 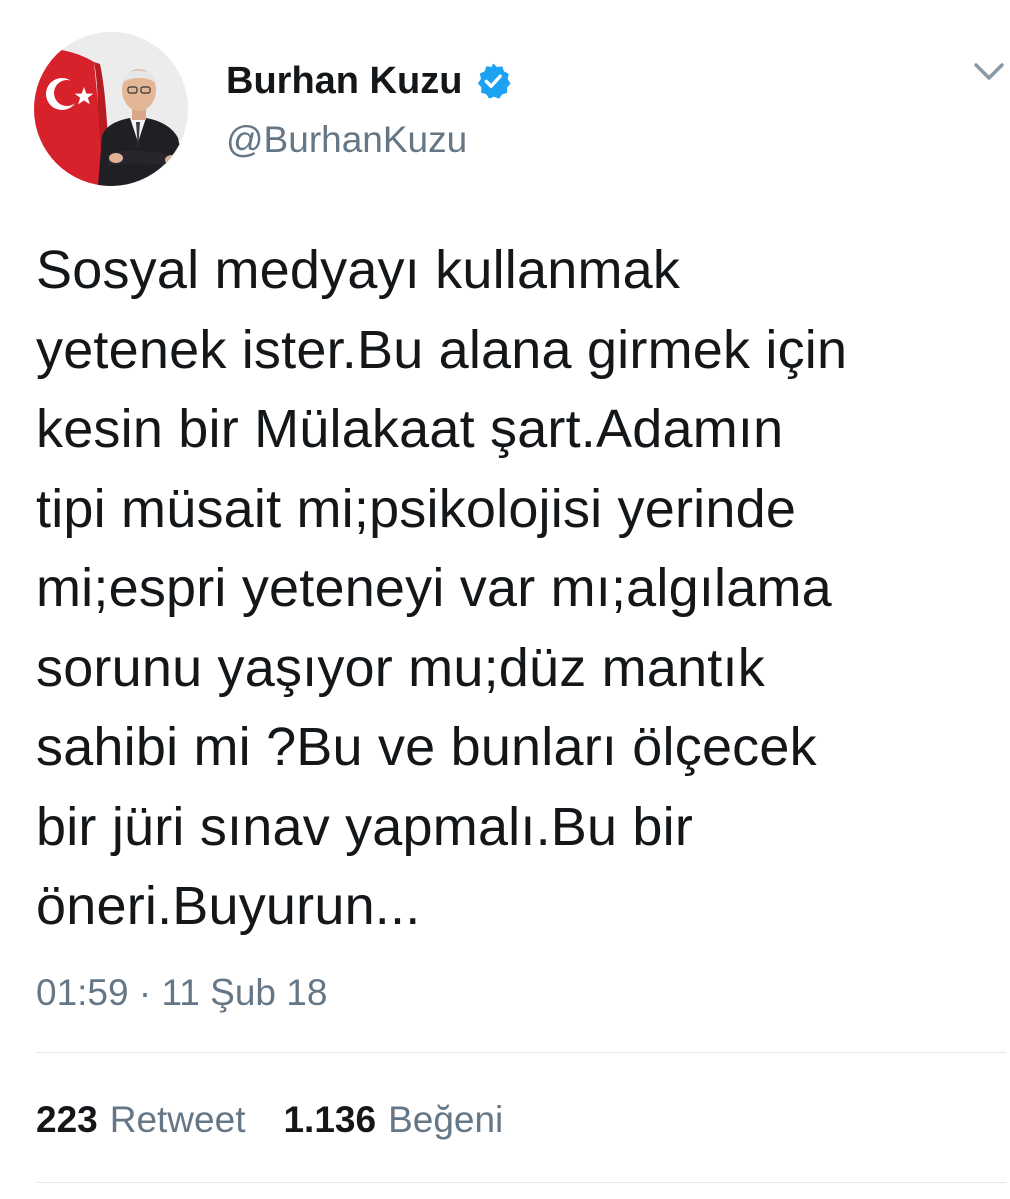 I want to click on display-name-text: Burhan Kuzu, so click(x=344, y=81).